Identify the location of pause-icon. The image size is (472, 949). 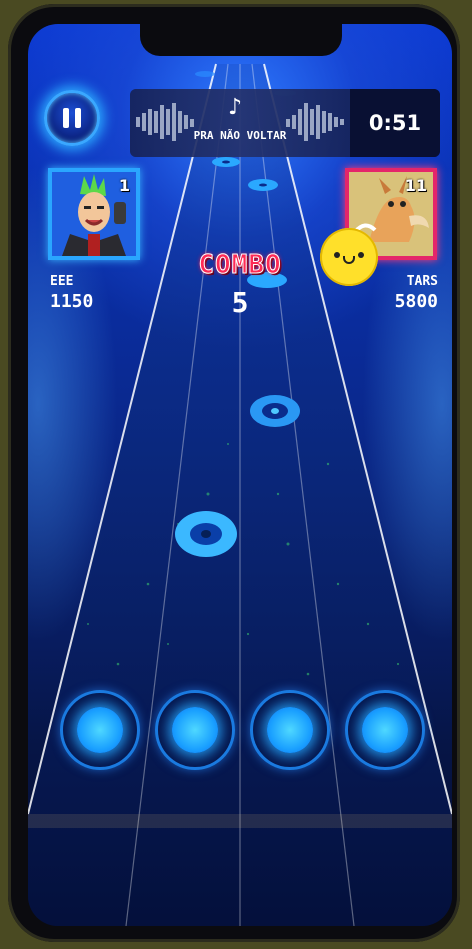
(72, 118).